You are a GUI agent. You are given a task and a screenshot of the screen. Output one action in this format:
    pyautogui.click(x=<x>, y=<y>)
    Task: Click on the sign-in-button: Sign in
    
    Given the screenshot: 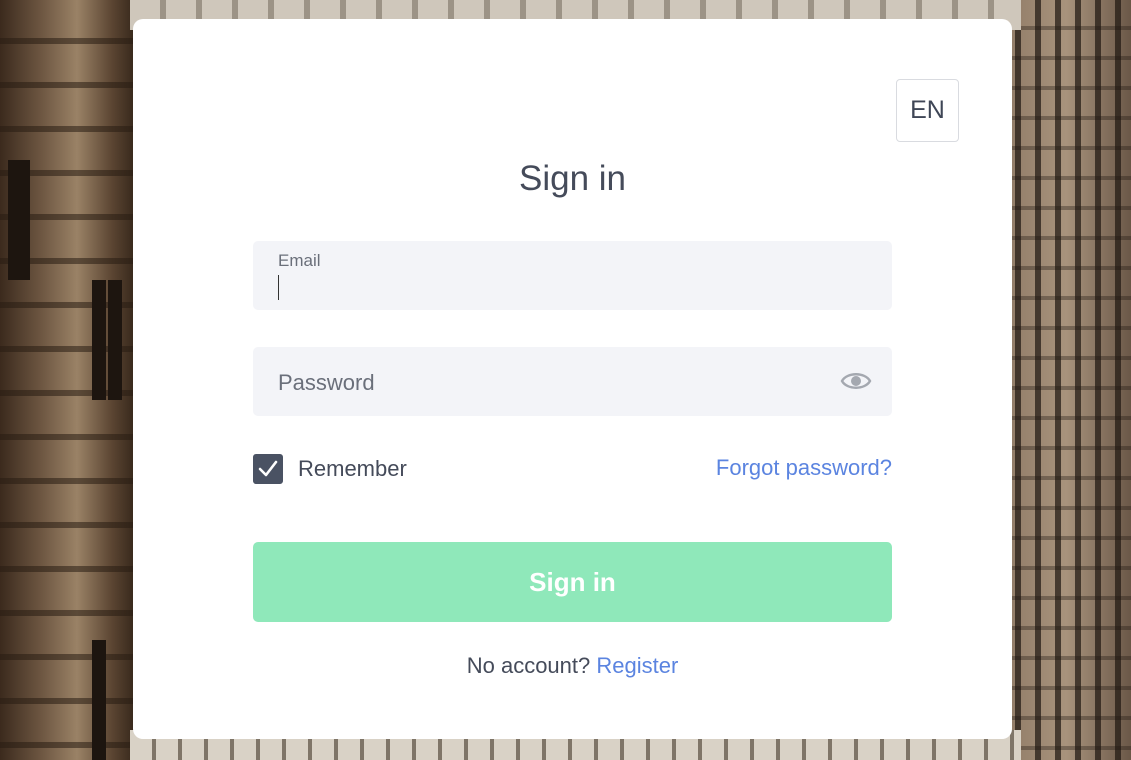 What is the action you would take?
    pyautogui.click(x=572, y=582)
    